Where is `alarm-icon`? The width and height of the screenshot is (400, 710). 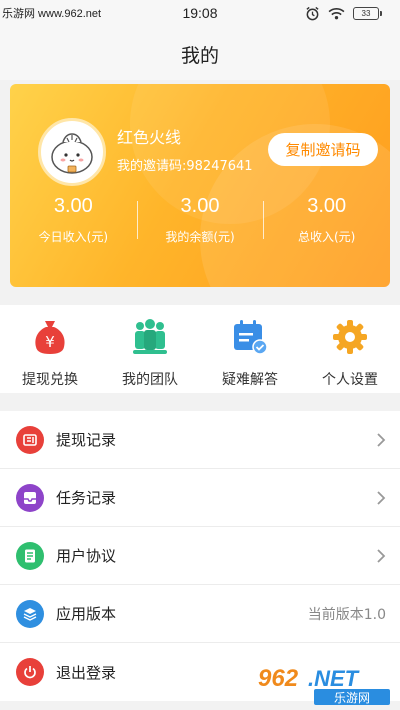 alarm-icon is located at coordinates (312, 13).